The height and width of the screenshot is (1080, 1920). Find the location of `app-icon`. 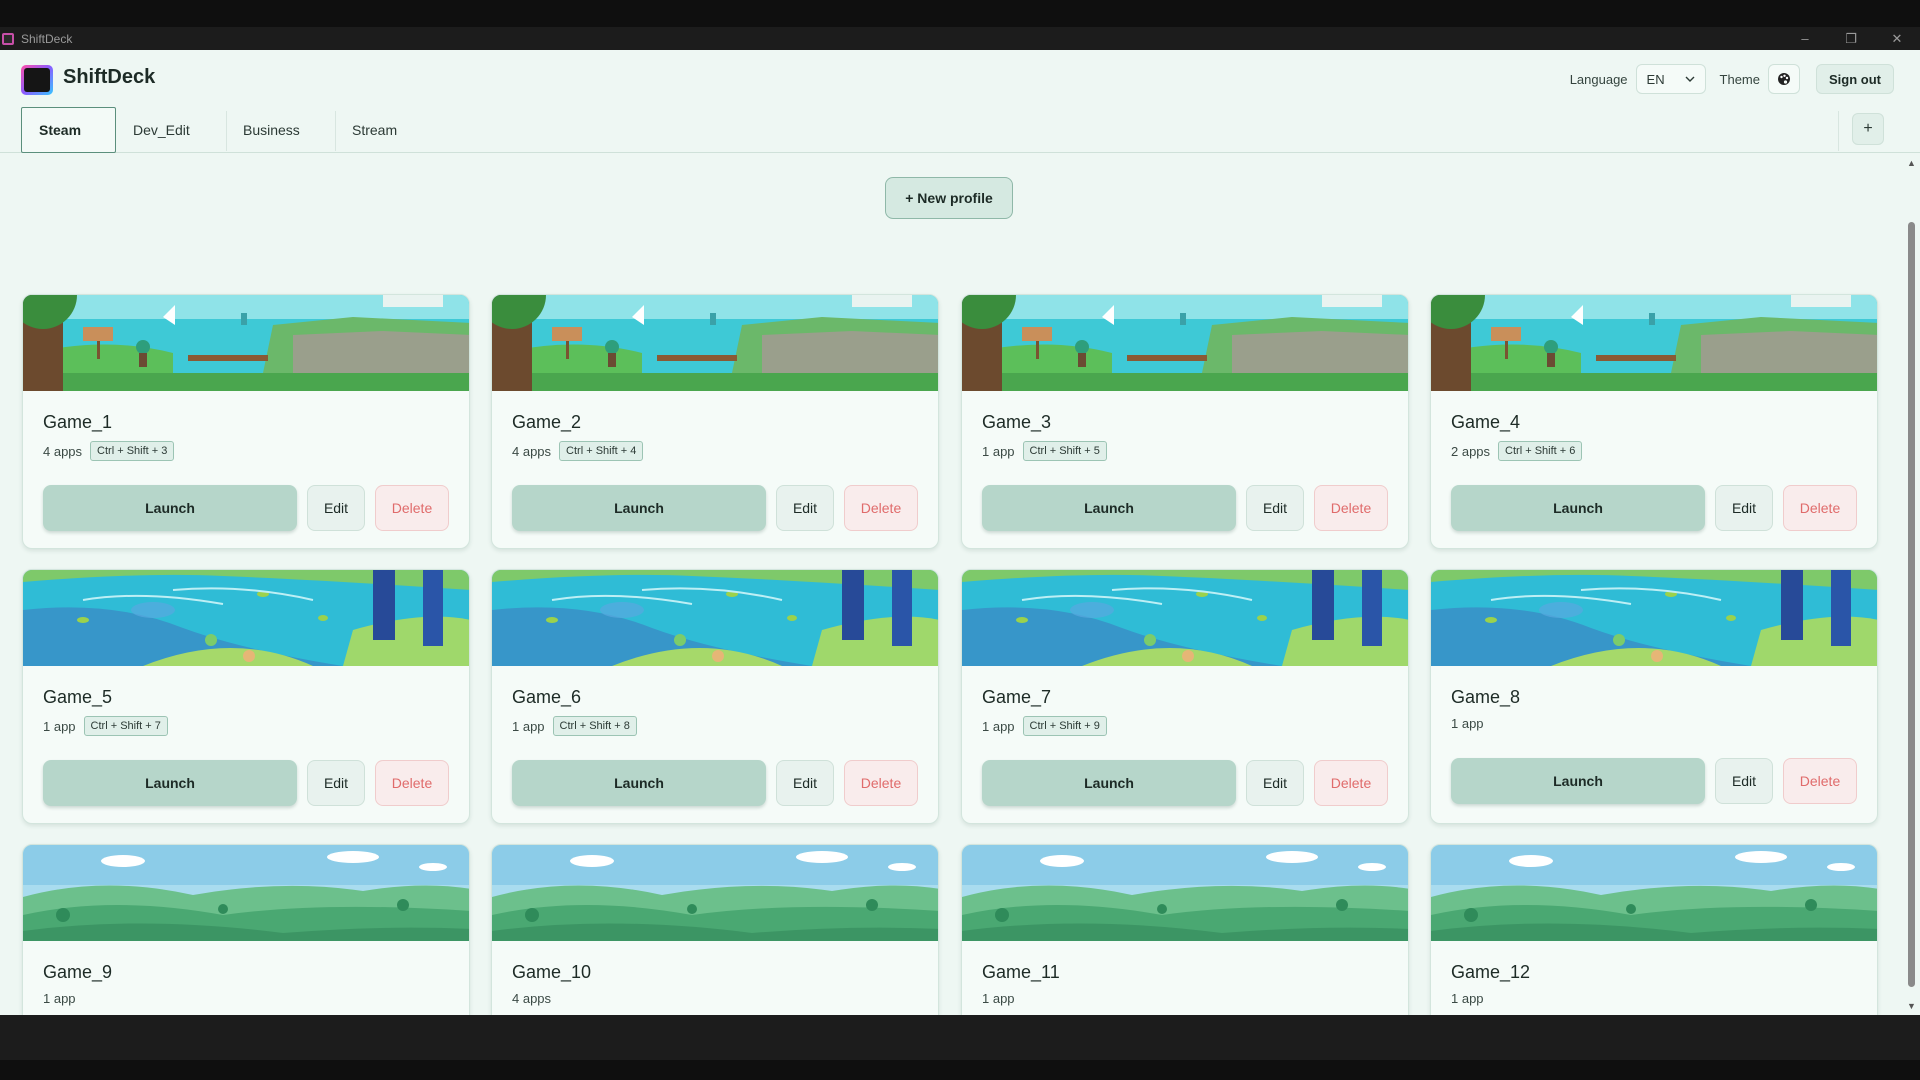

app-icon is located at coordinates (8, 38).